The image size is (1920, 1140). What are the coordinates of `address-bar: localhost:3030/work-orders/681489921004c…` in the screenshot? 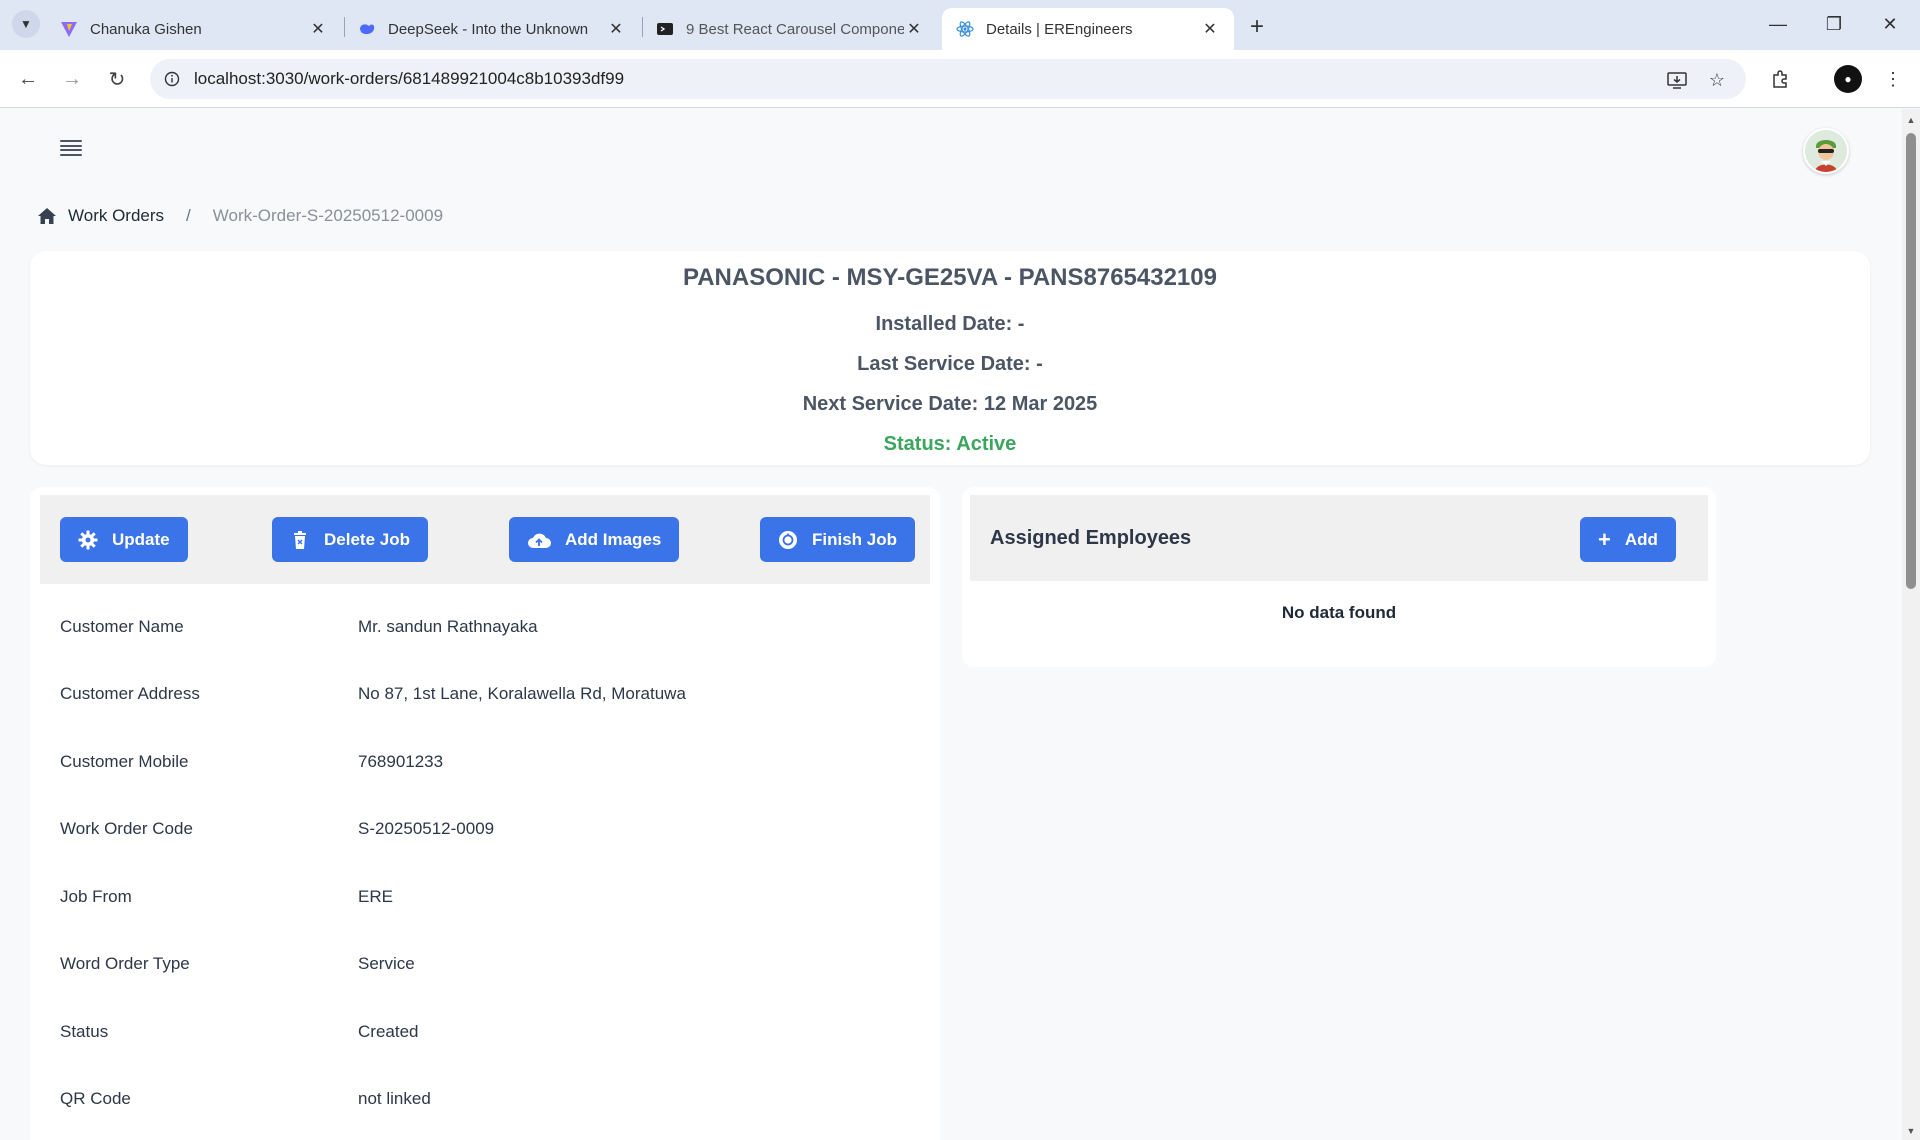 It's located at (948, 79).